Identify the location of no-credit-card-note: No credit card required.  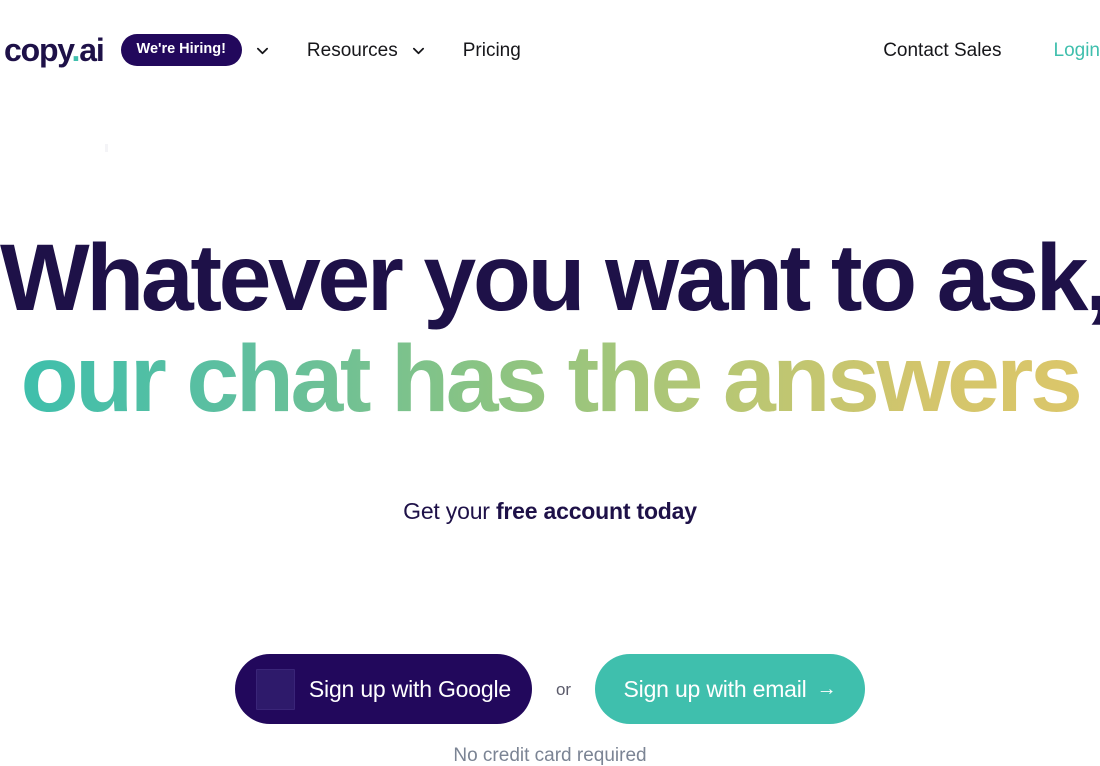
(550, 755).